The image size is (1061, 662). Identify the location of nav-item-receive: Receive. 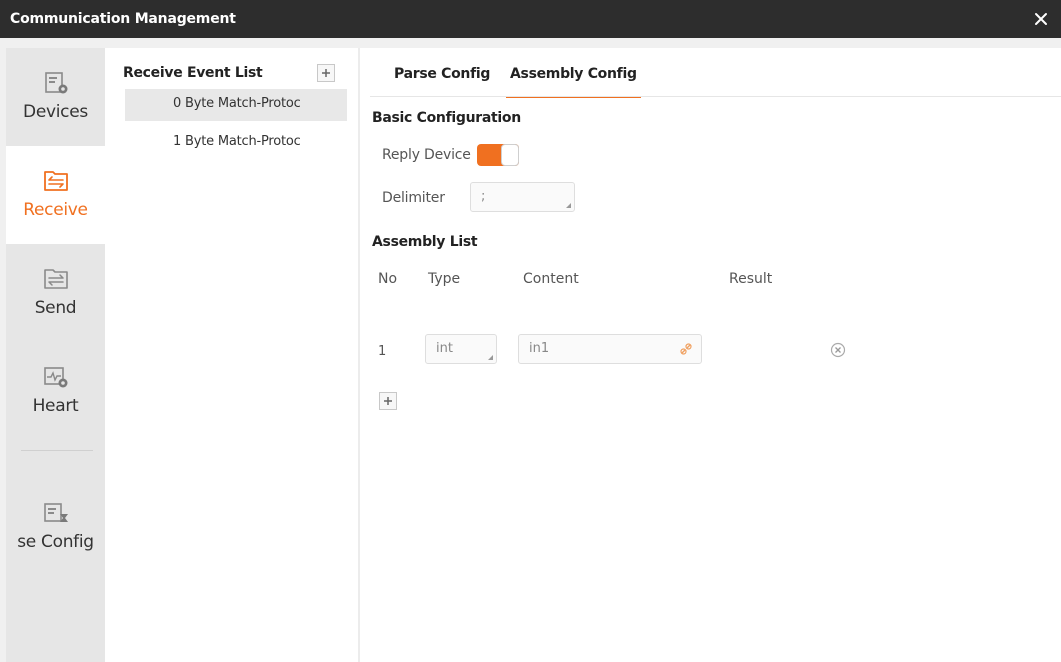
(55, 195).